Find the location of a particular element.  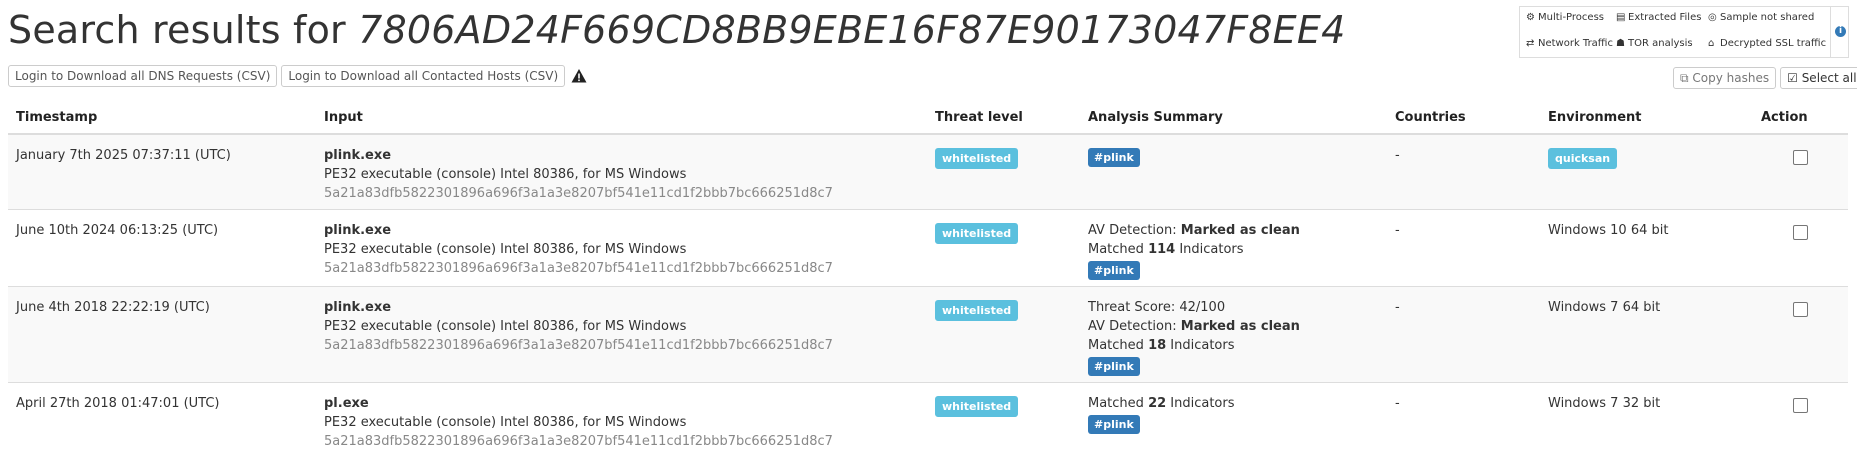

legend-network-traffic: ⇄ Network Traffic is located at coordinates (1569, 43).